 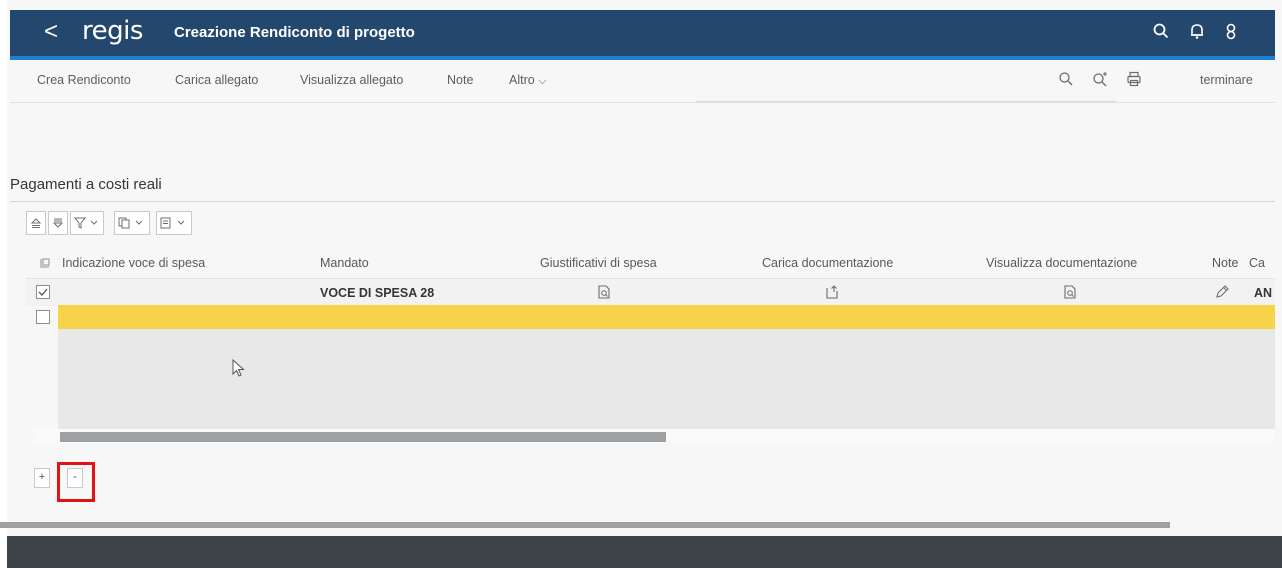 I want to click on horizontal-scrollbar-thumb, so click(x=363, y=437).